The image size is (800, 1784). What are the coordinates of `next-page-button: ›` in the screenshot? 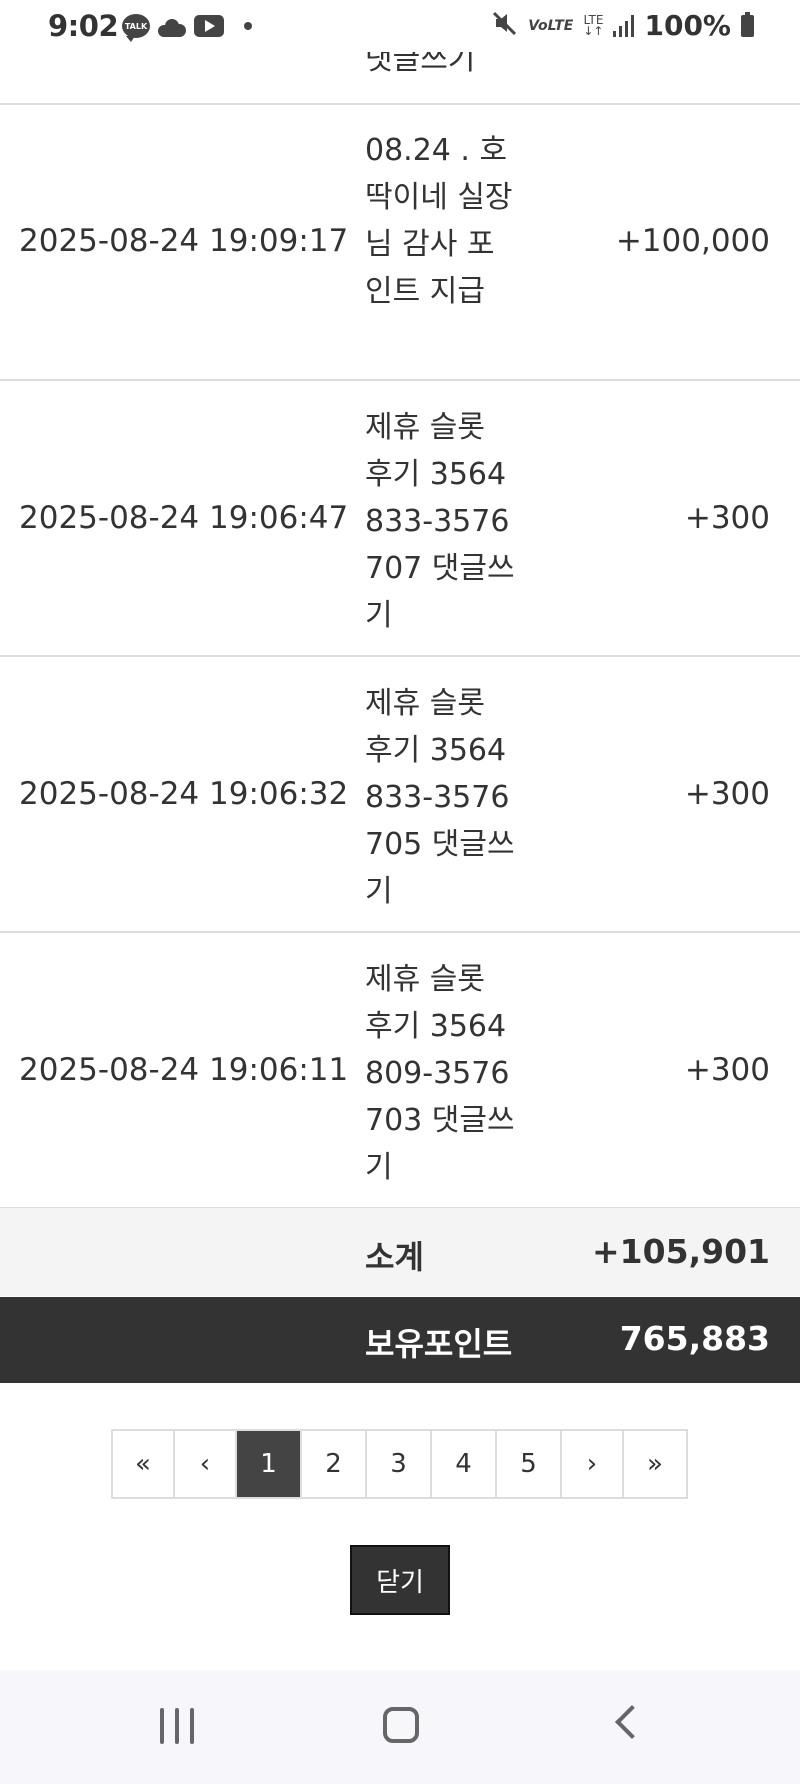 It's located at (593, 1464).